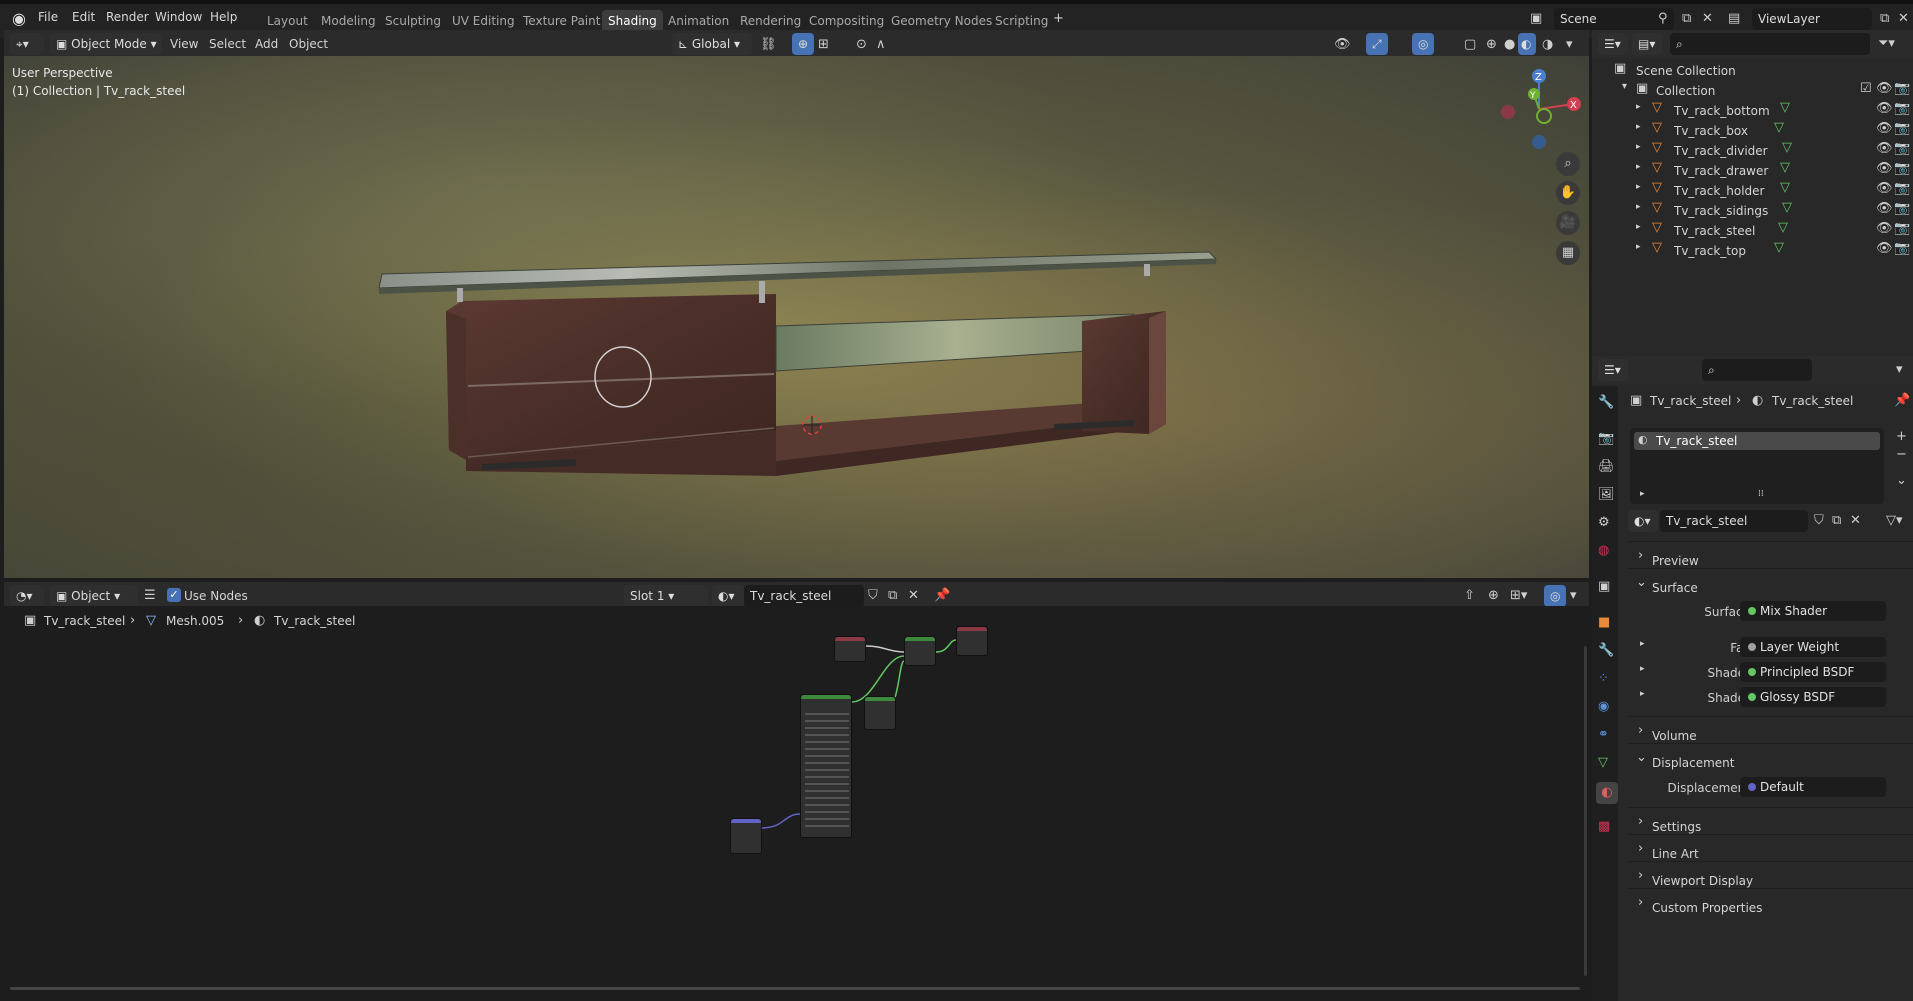  Describe the element at coordinates (768, 44) in the screenshot. I see `pivot-icon: ⛓` at that location.